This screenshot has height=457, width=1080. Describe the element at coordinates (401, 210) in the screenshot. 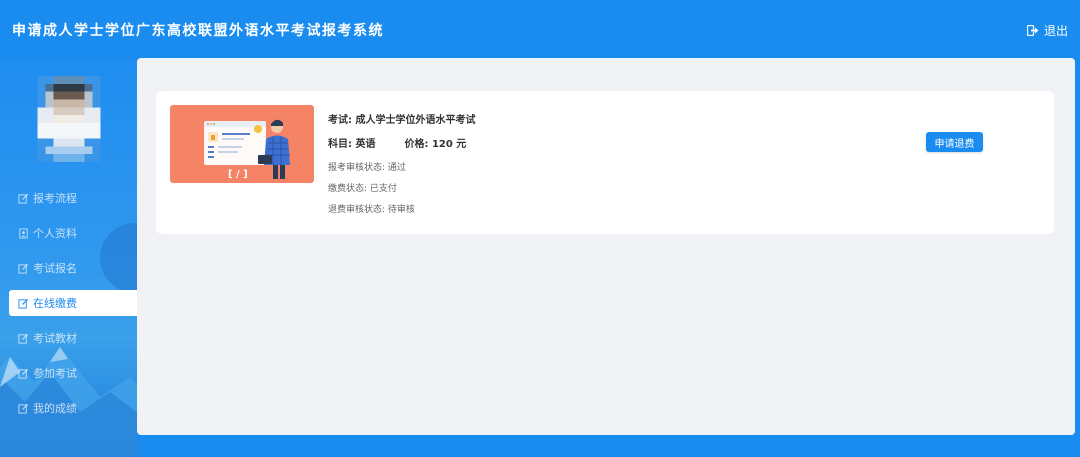

I see `refund-status-value: 待审核` at that location.